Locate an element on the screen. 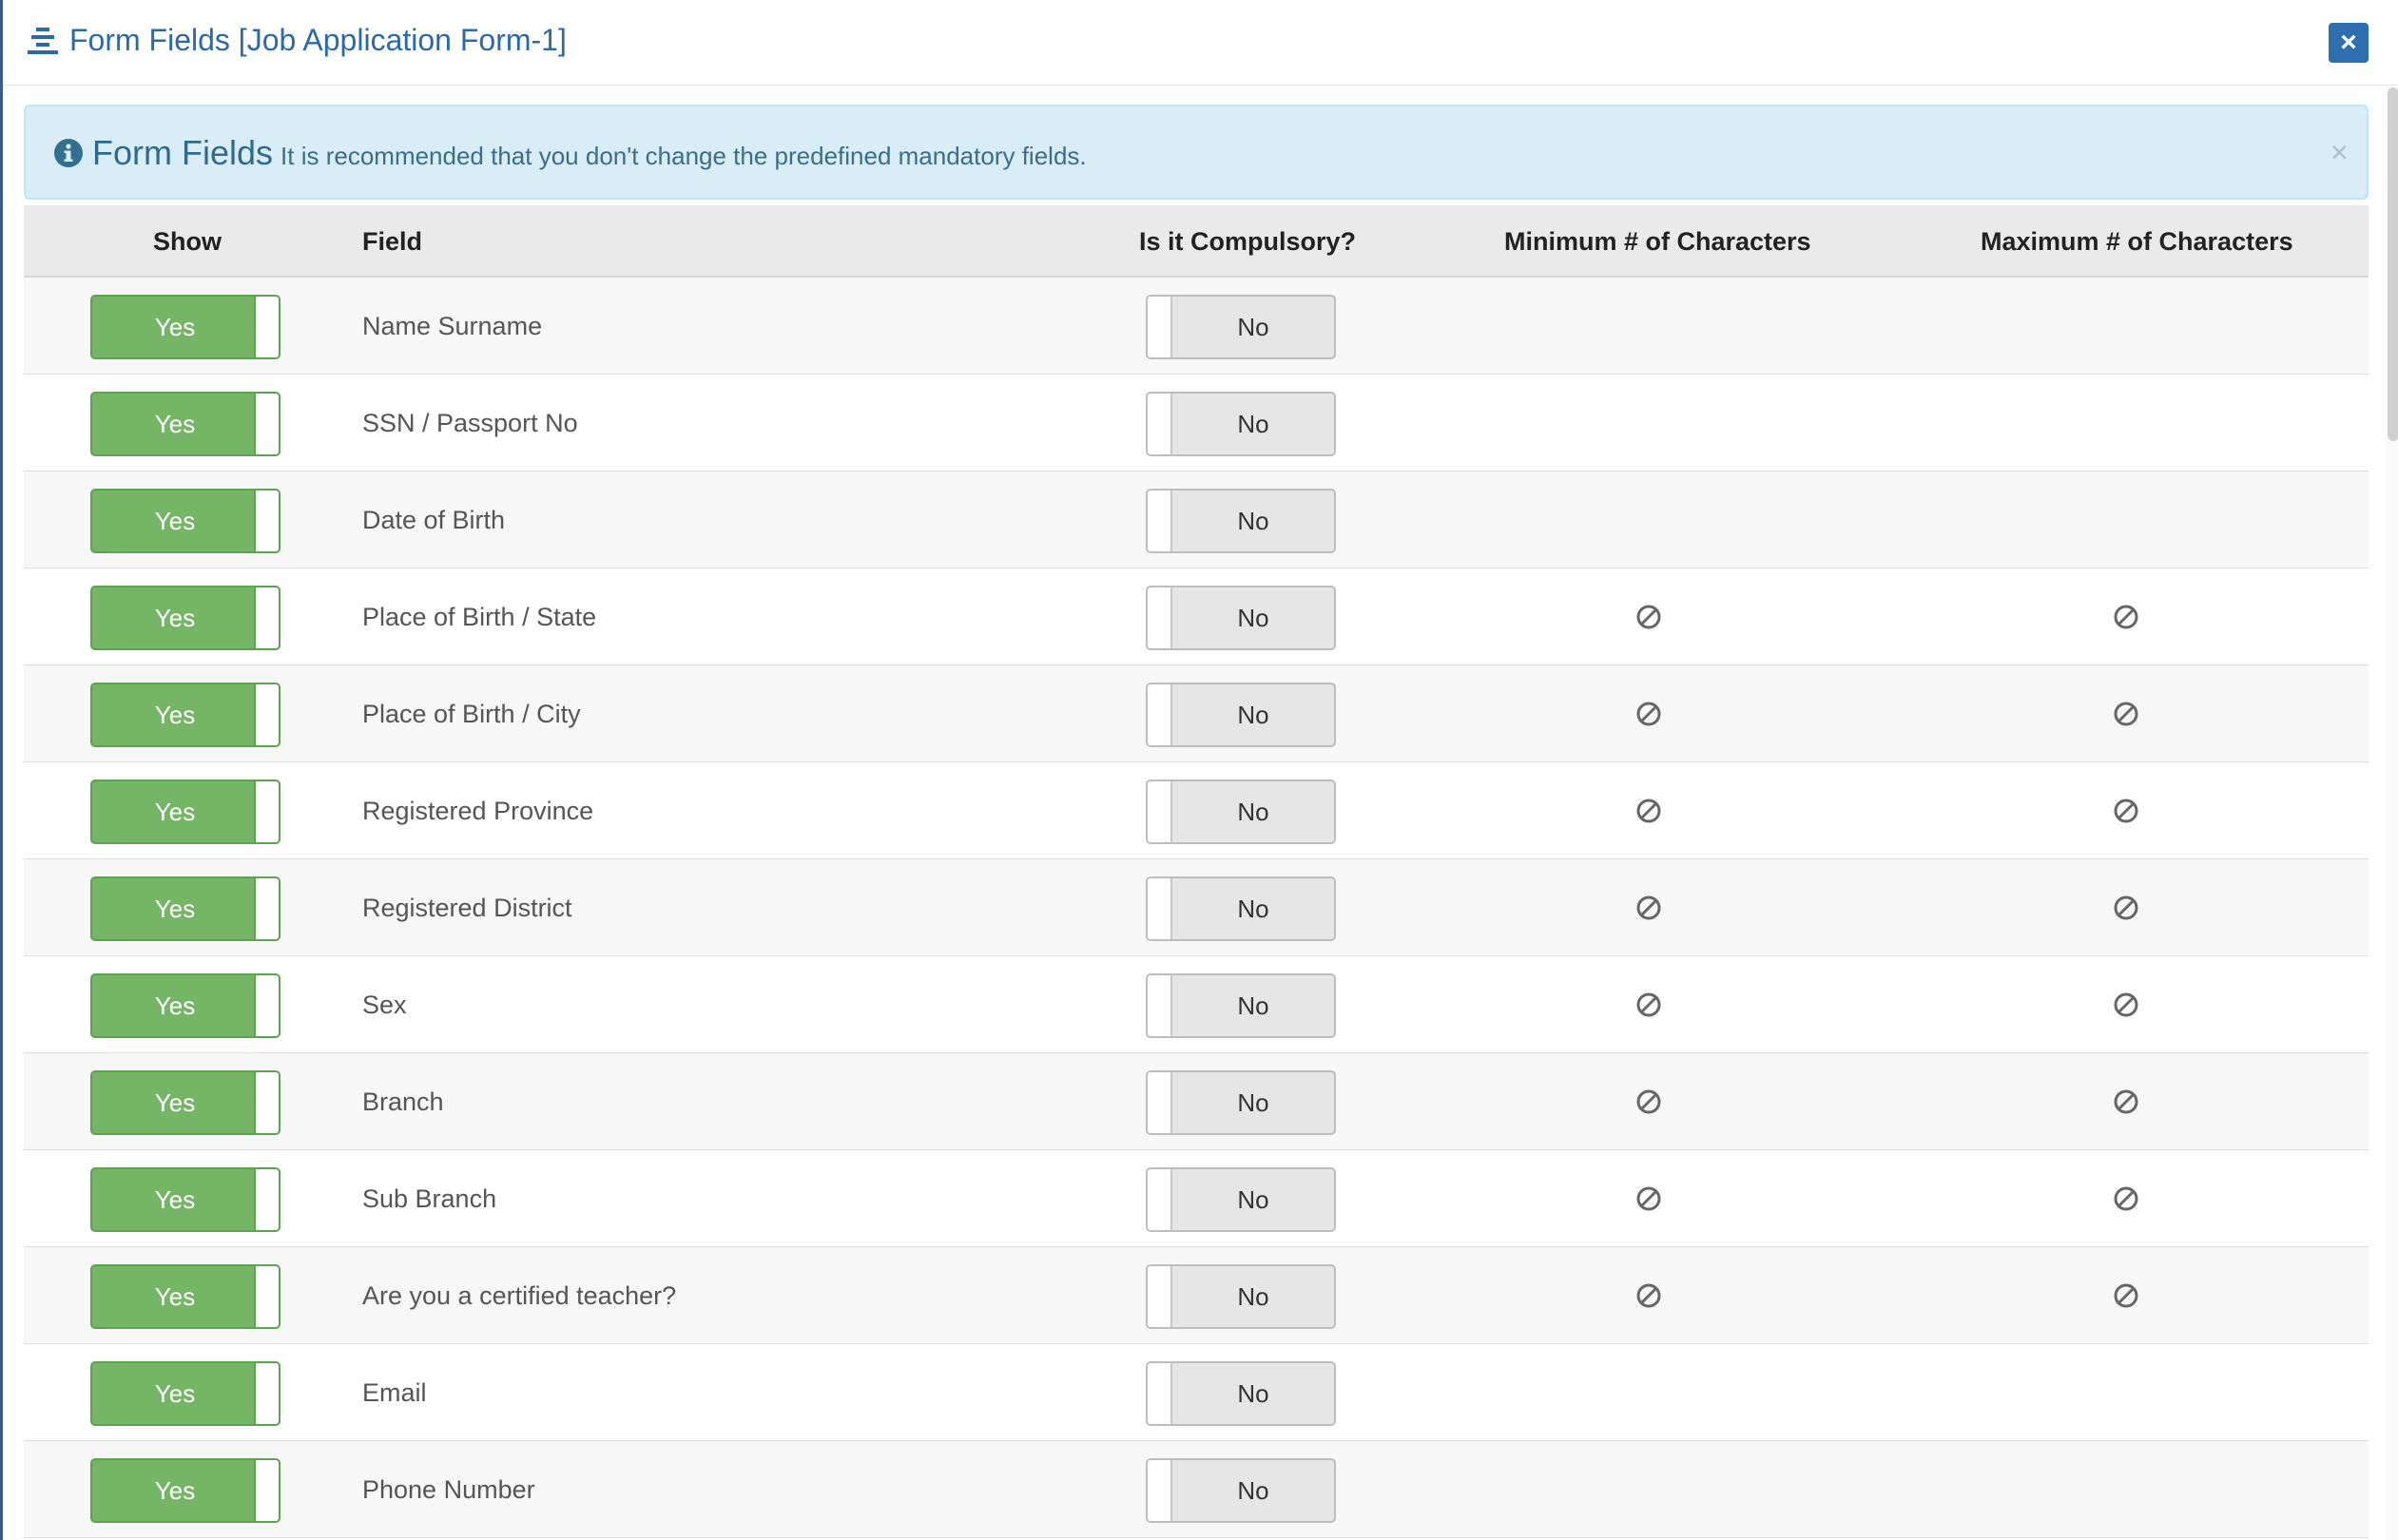 Image resolution: width=2398 pixels, height=1540 pixels. modal-title: Form Fields [Job Application Form-1] is located at coordinates (318, 40).